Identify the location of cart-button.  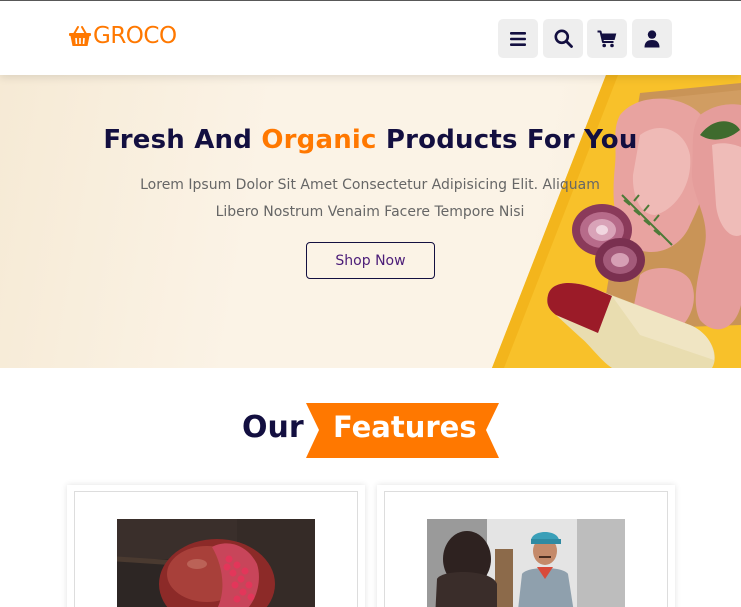
(607, 38).